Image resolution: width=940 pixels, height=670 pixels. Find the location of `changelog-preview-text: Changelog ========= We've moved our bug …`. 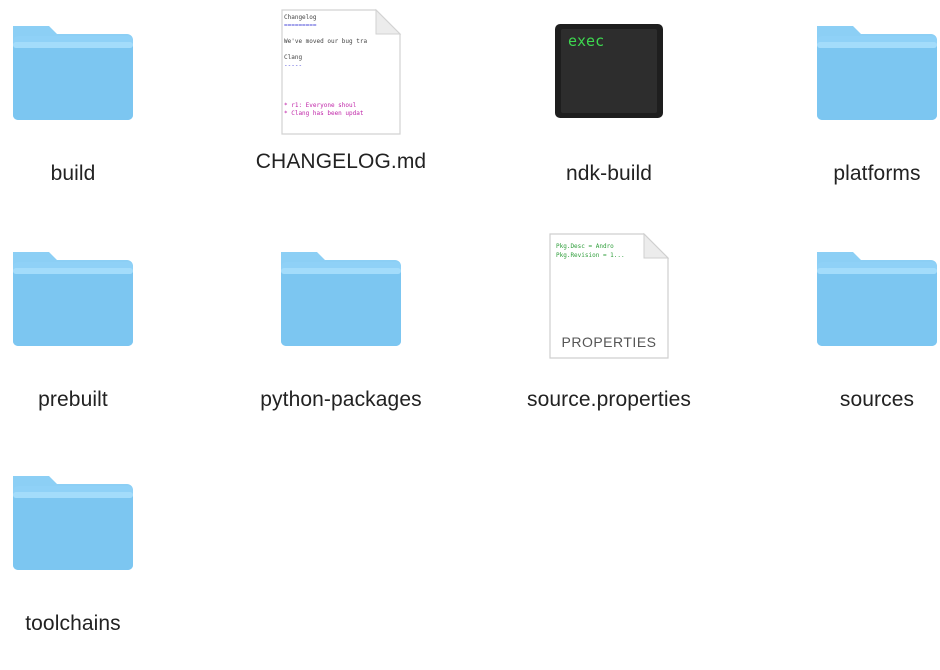

changelog-preview-text: Changelog ========= We've moved our bug … is located at coordinates (340, 73).